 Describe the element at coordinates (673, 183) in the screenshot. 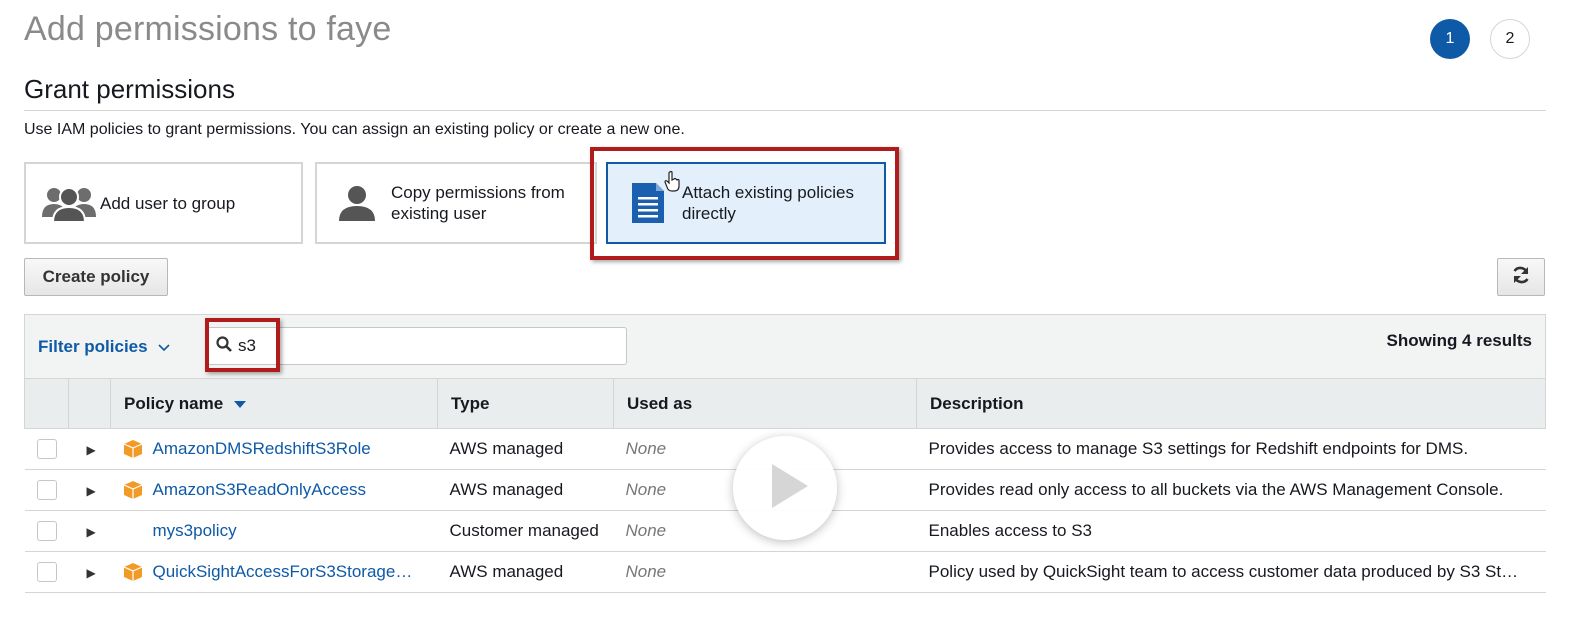

I see `cursor-hand-icon` at that location.